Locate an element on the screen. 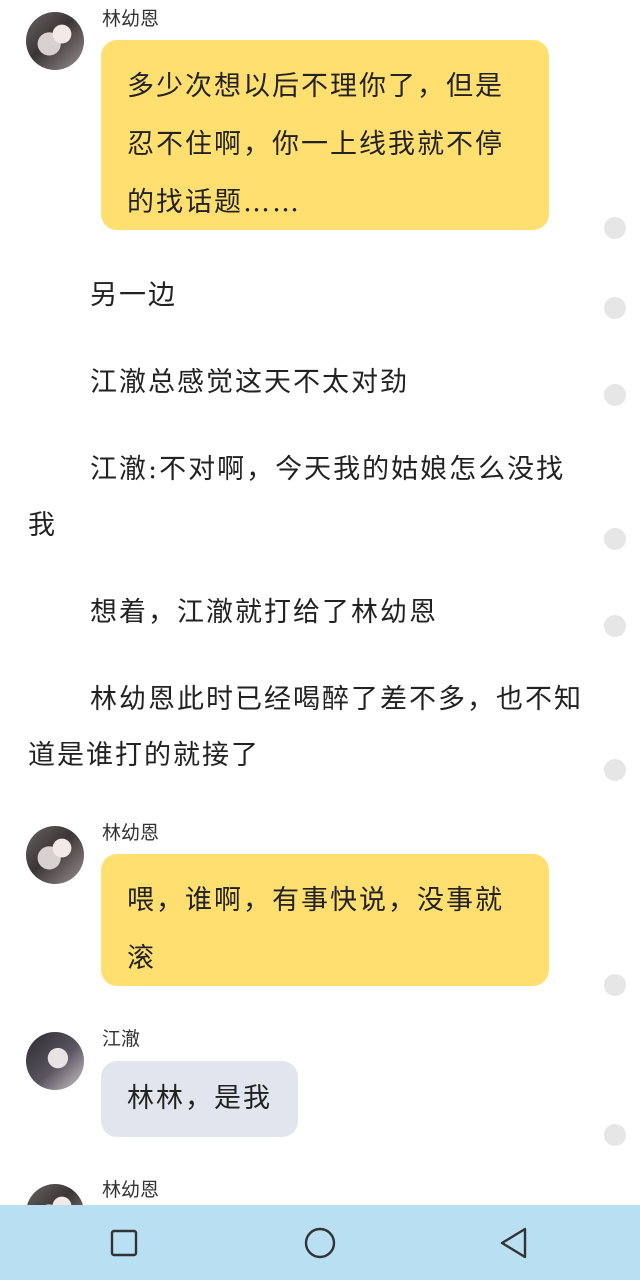 The width and height of the screenshot is (640, 1280). sender-name: 江澈 is located at coordinates (121, 1039).